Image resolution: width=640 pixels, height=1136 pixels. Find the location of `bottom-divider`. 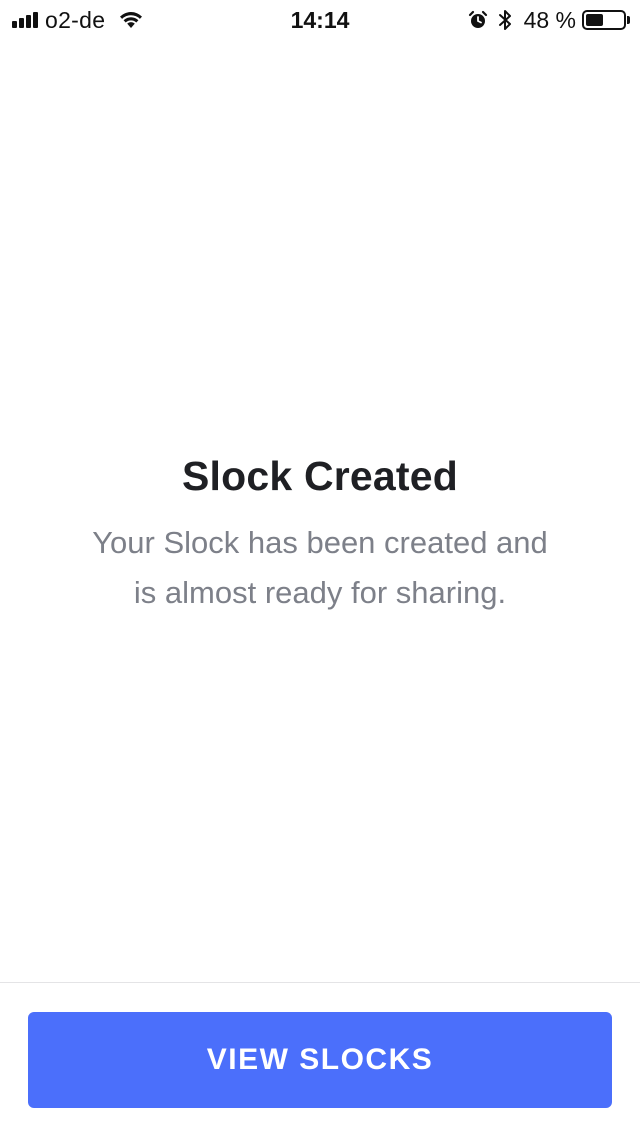

bottom-divider is located at coordinates (320, 982).